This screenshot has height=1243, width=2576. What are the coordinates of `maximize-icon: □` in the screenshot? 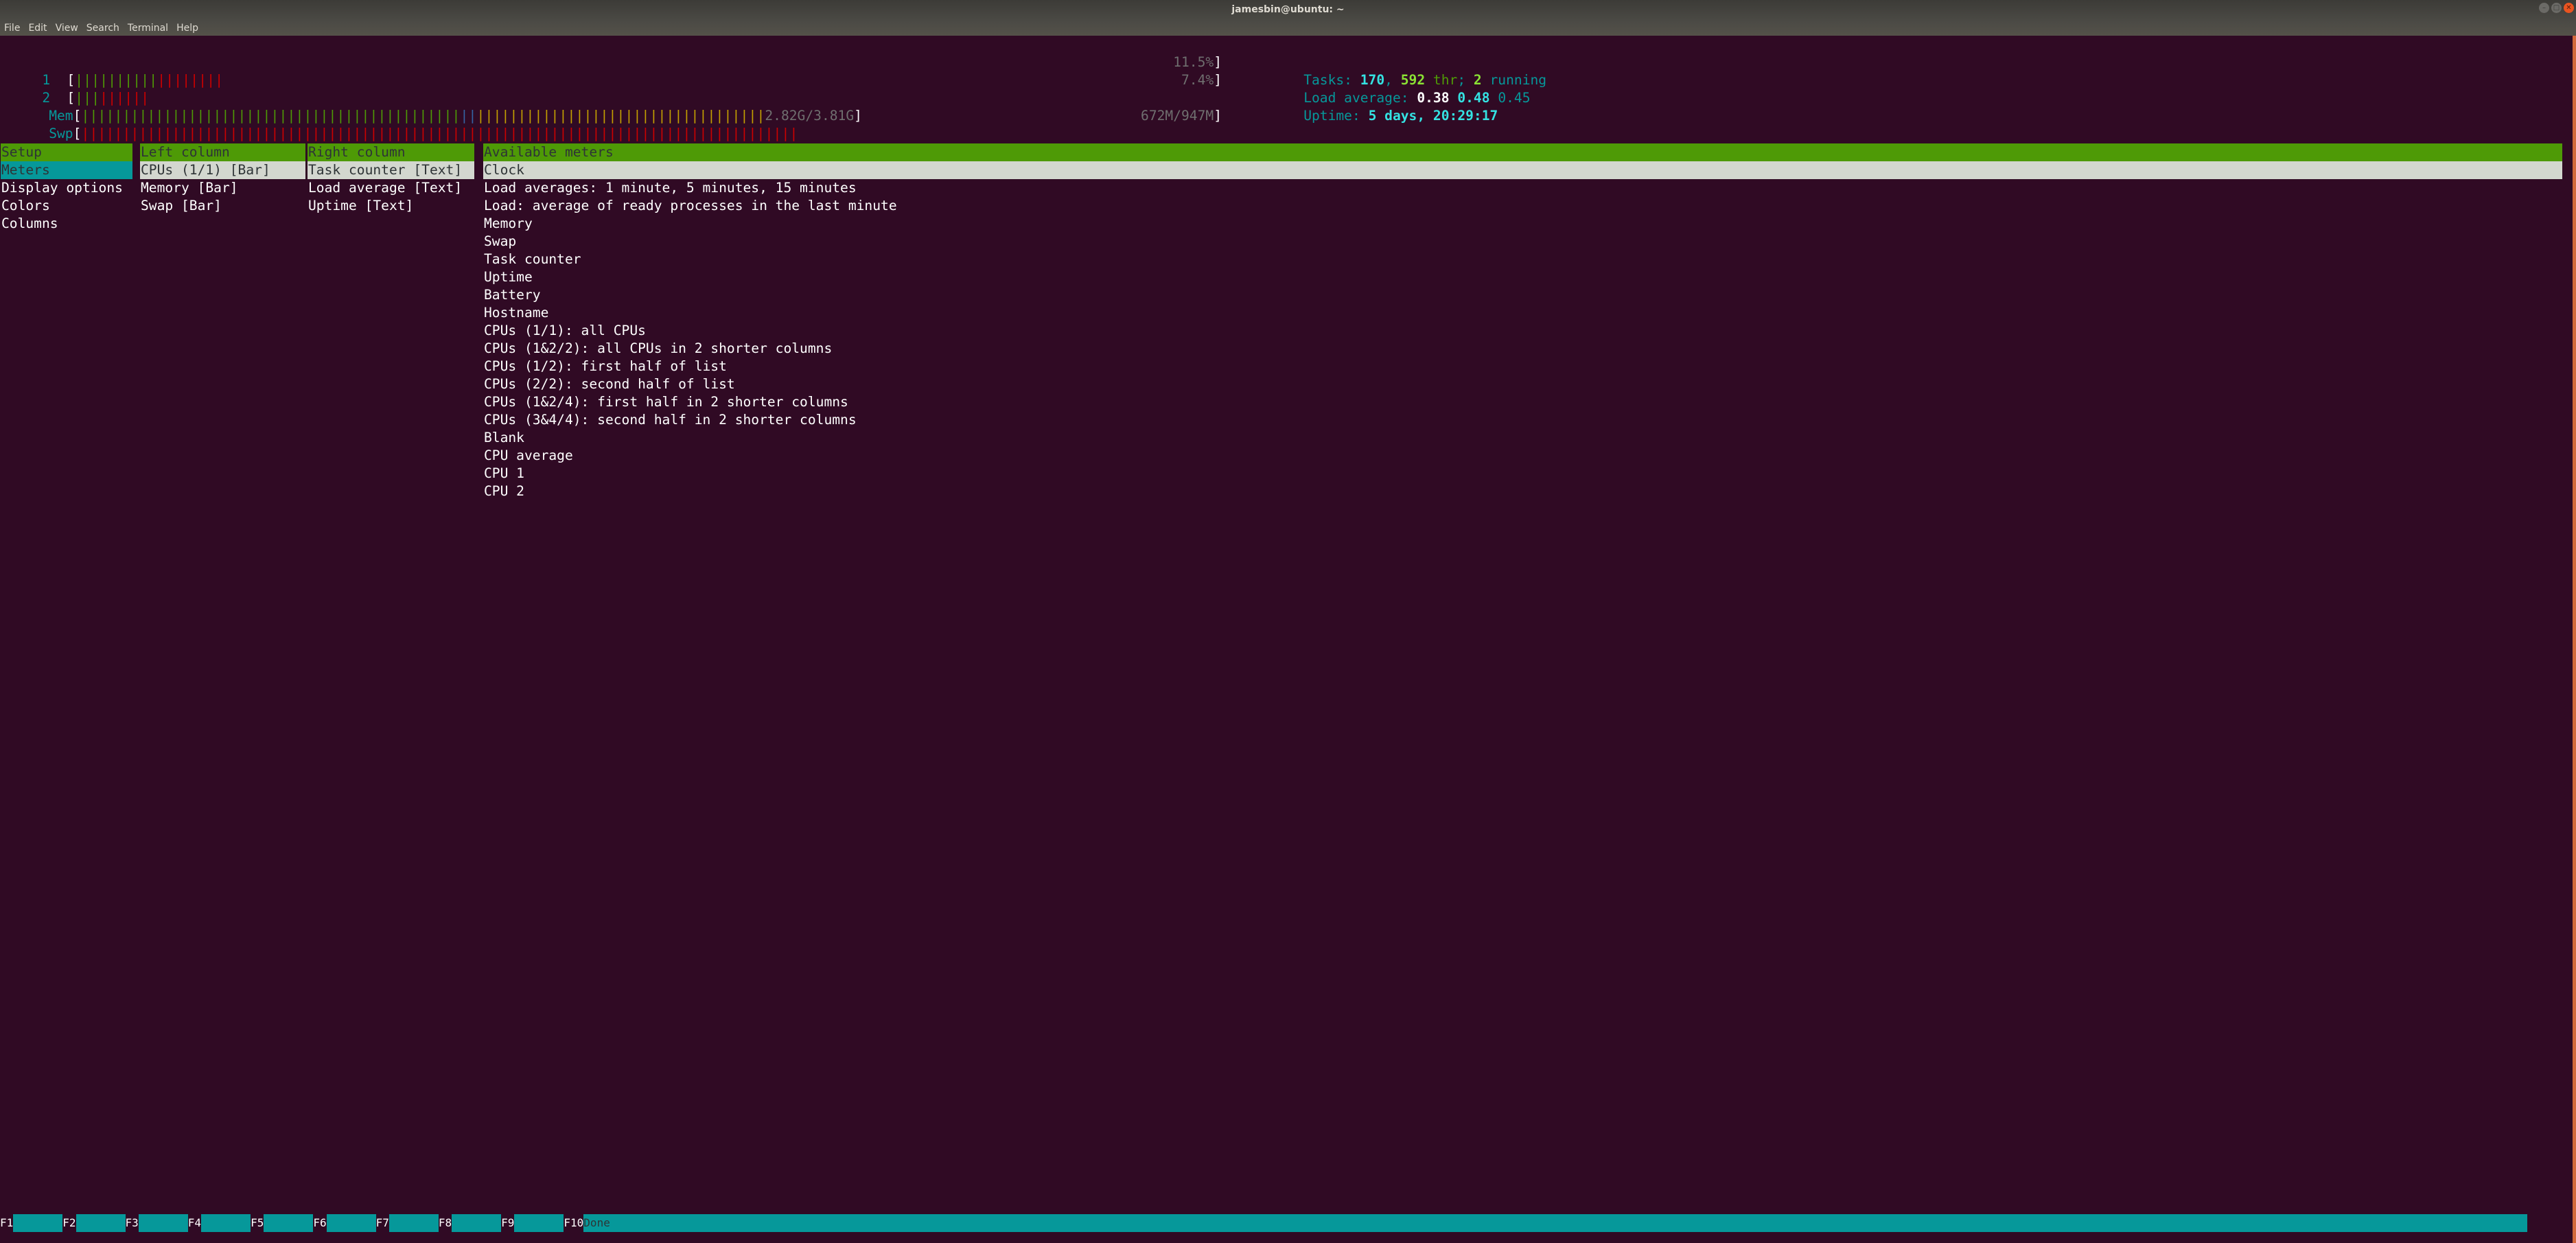 It's located at (2556, 8).